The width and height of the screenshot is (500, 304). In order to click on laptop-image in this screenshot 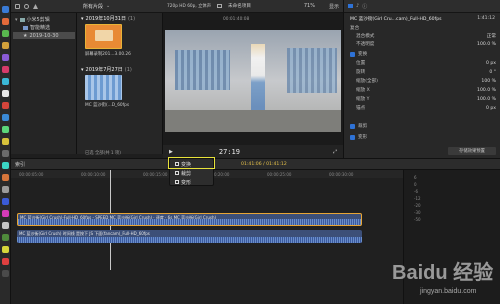, I will do `click(104, 35)`.